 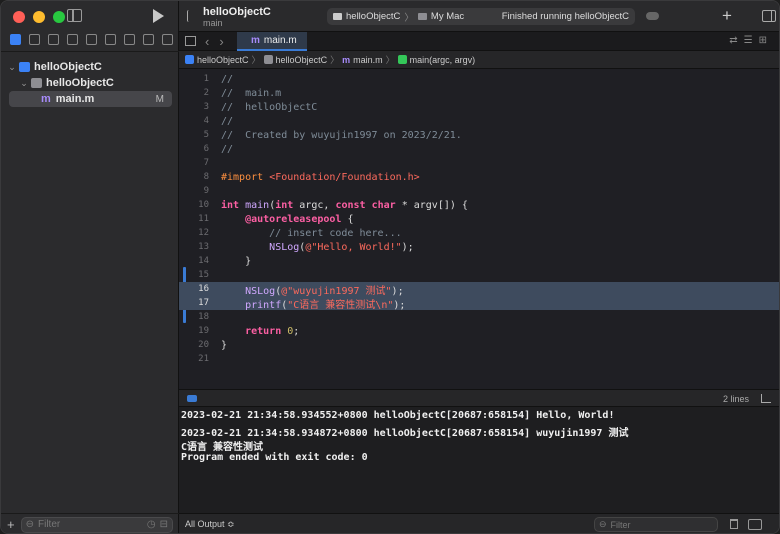 What do you see at coordinates (272, 331) in the screenshot?
I see `code-text: return 0;` at bounding box center [272, 331].